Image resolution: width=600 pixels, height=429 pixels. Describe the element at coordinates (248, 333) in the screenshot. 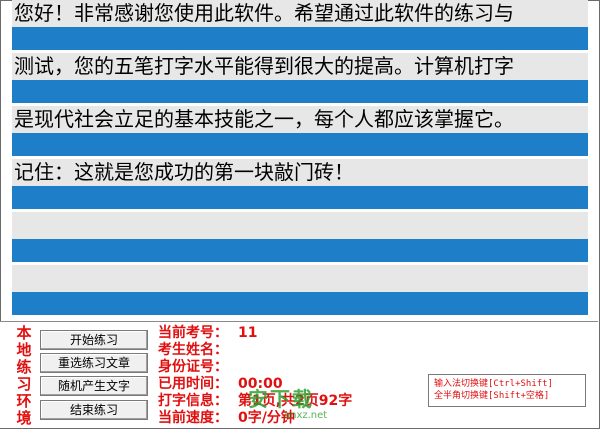

I see `exam-no-value: 11` at that location.